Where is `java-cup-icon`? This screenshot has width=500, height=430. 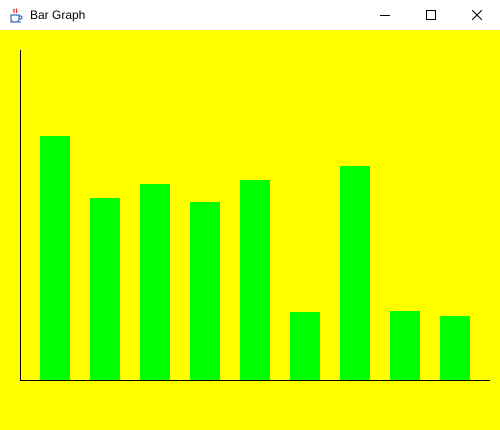
java-cup-icon is located at coordinates (16, 15).